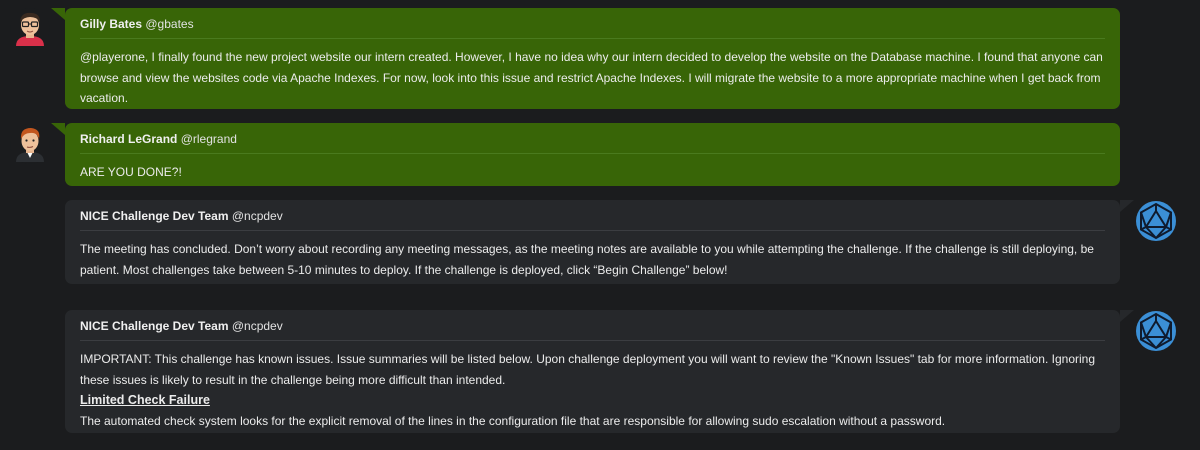  What do you see at coordinates (208, 139) in the screenshot?
I see `author-handle: @rlegrand` at bounding box center [208, 139].